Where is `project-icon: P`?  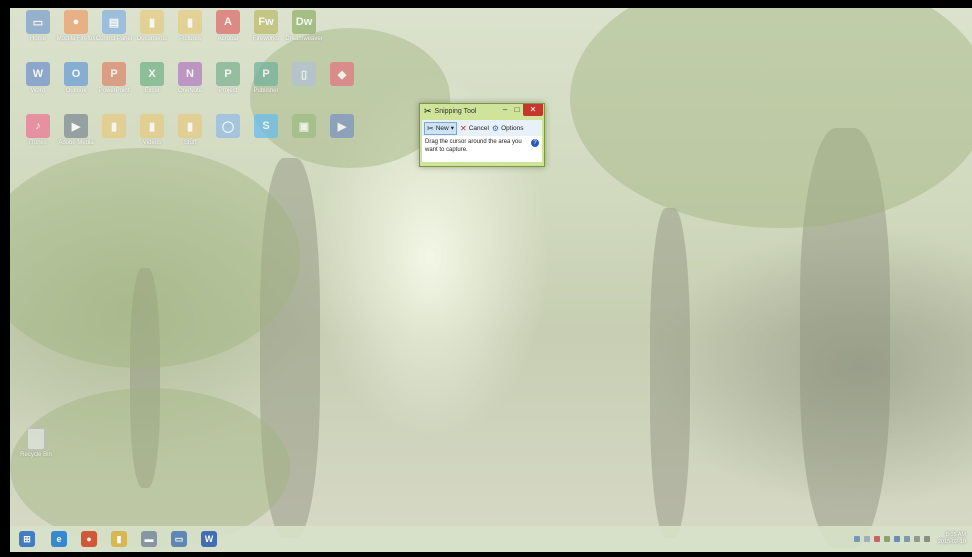
project-icon: P is located at coordinates (228, 74).